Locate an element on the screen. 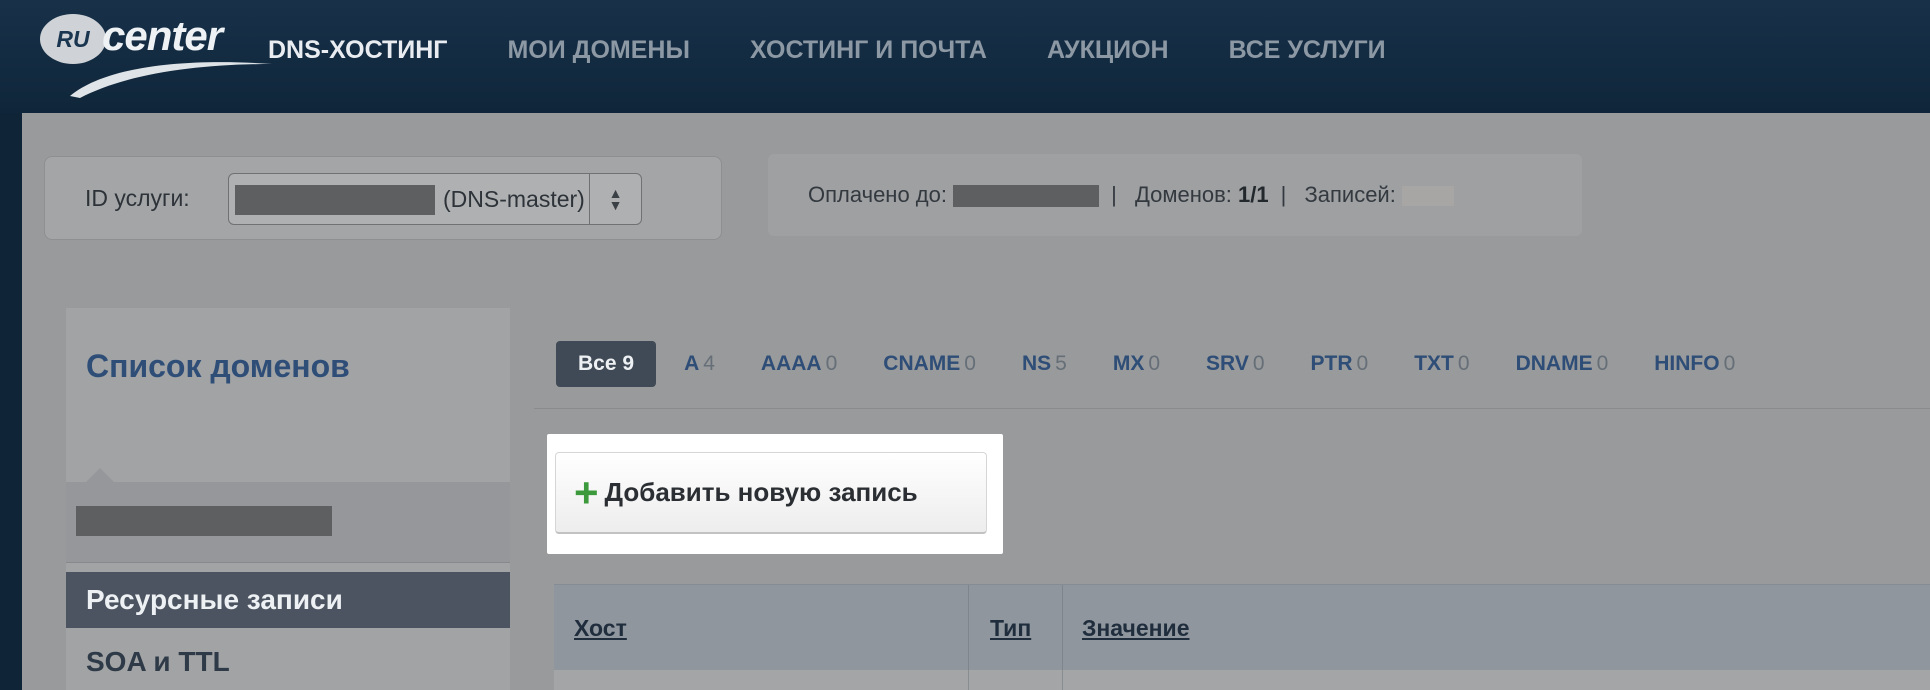  records-label: Записей: is located at coordinates (1350, 194).